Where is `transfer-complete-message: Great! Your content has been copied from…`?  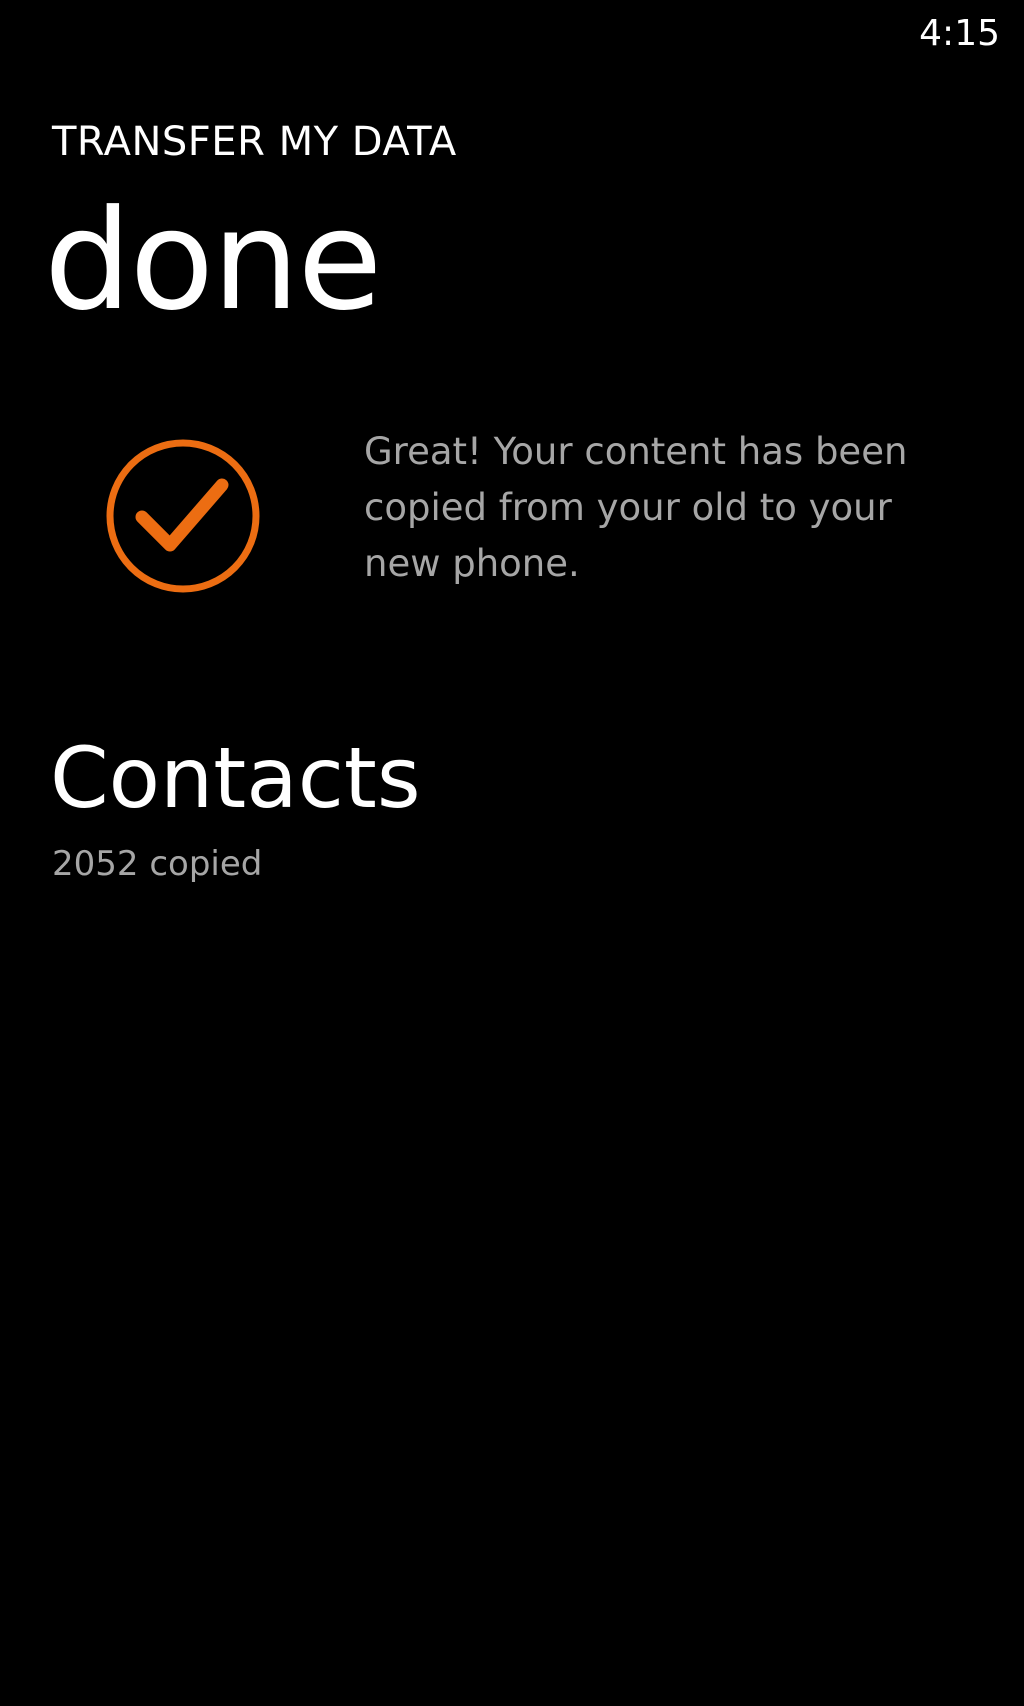
transfer-complete-message: Great! Your content has been copied from… is located at coordinates (636, 507).